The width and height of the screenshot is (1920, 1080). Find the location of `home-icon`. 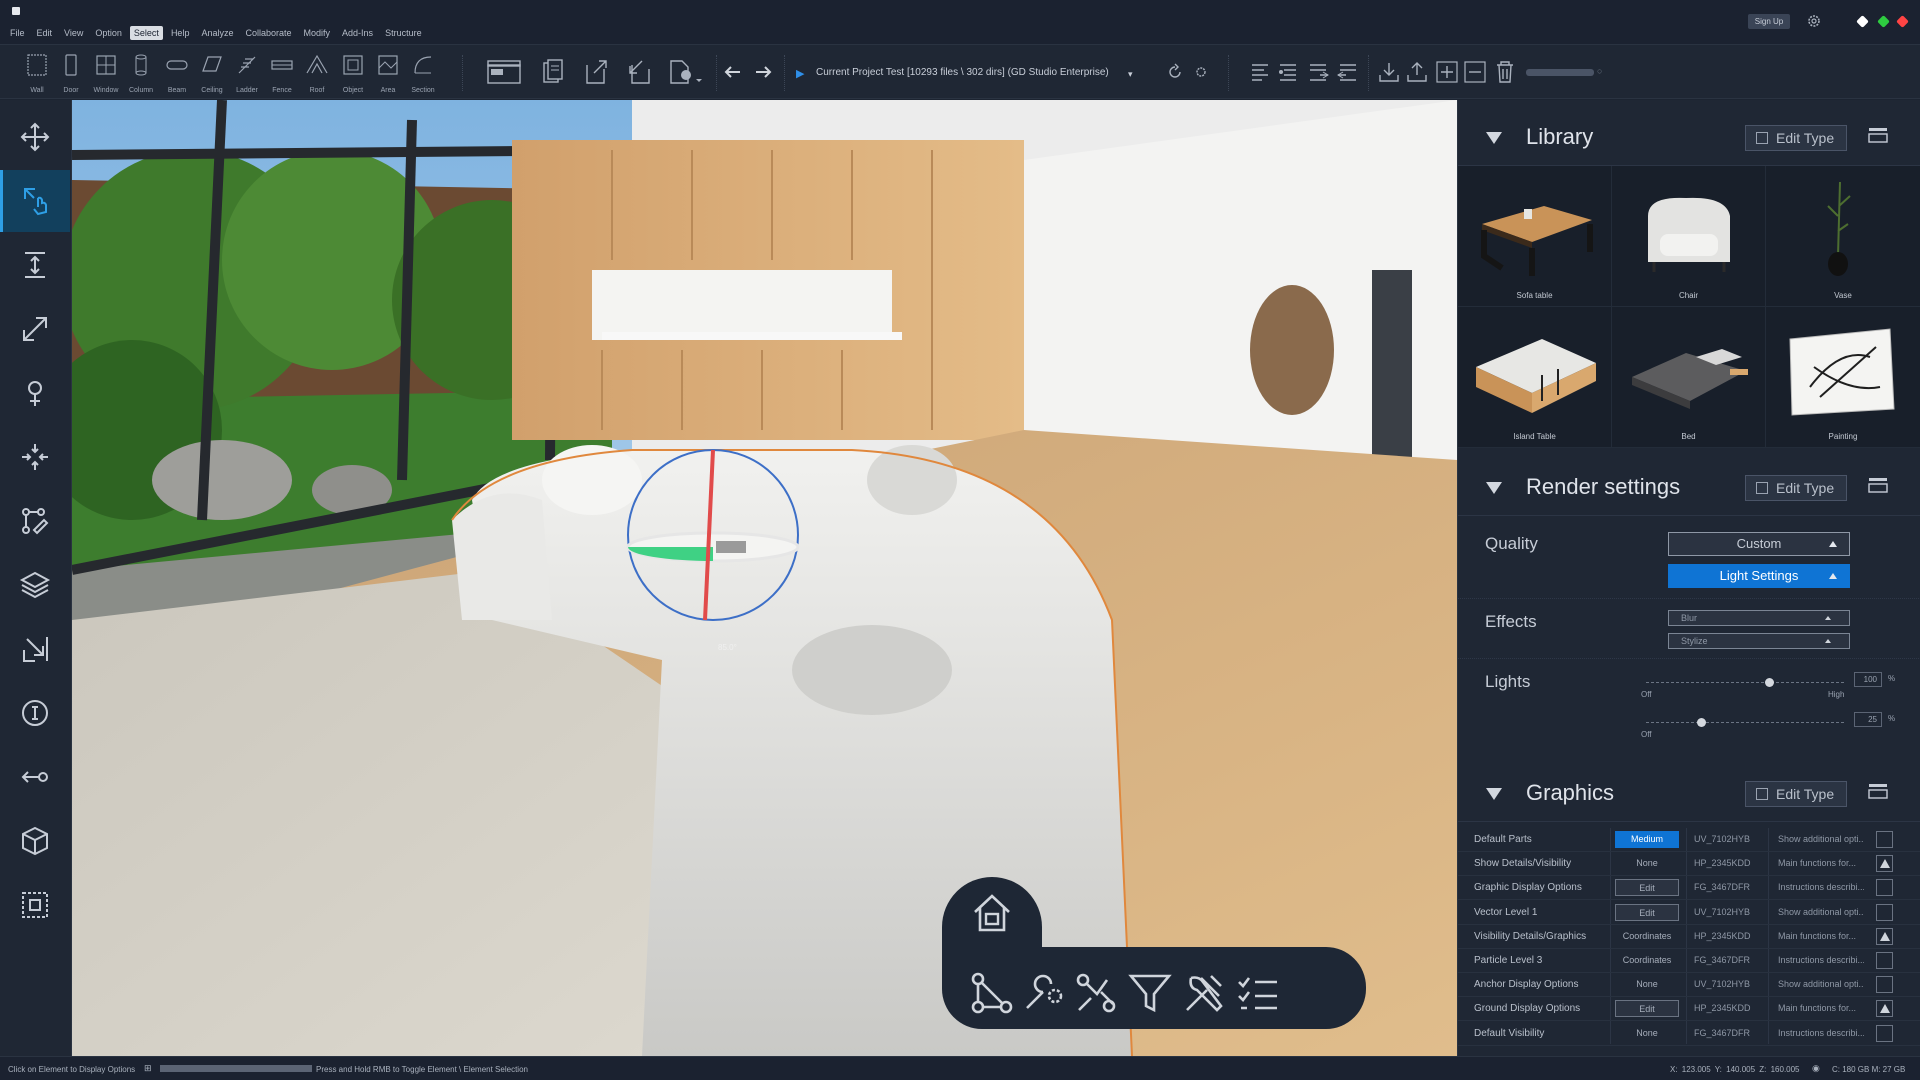

home-icon is located at coordinates (992, 913).